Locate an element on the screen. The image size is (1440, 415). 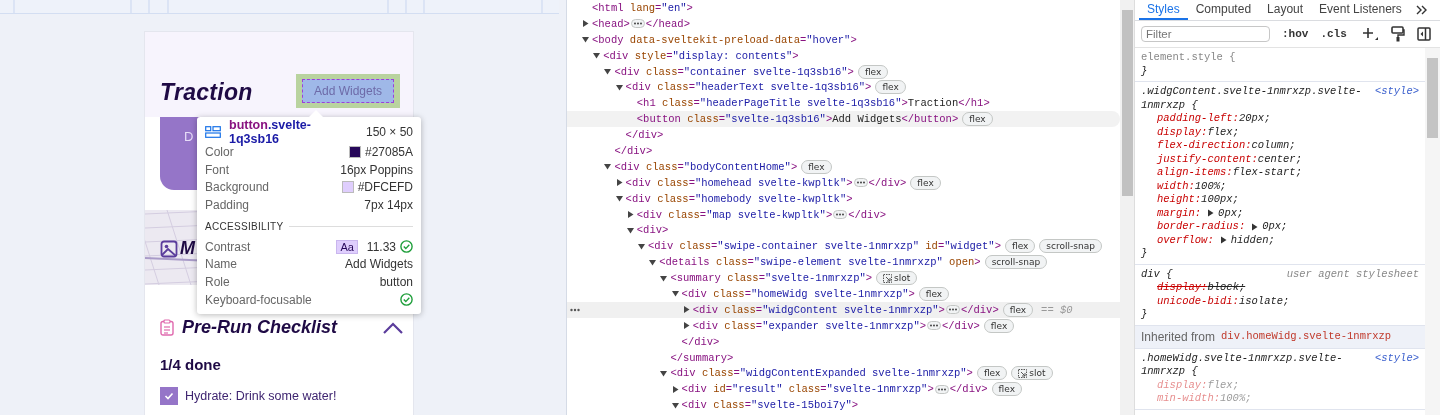
css-selector: .widgContent.svelte-1nmrxzp.svelte-1nmrxzp { is located at coordinates (1252, 98).